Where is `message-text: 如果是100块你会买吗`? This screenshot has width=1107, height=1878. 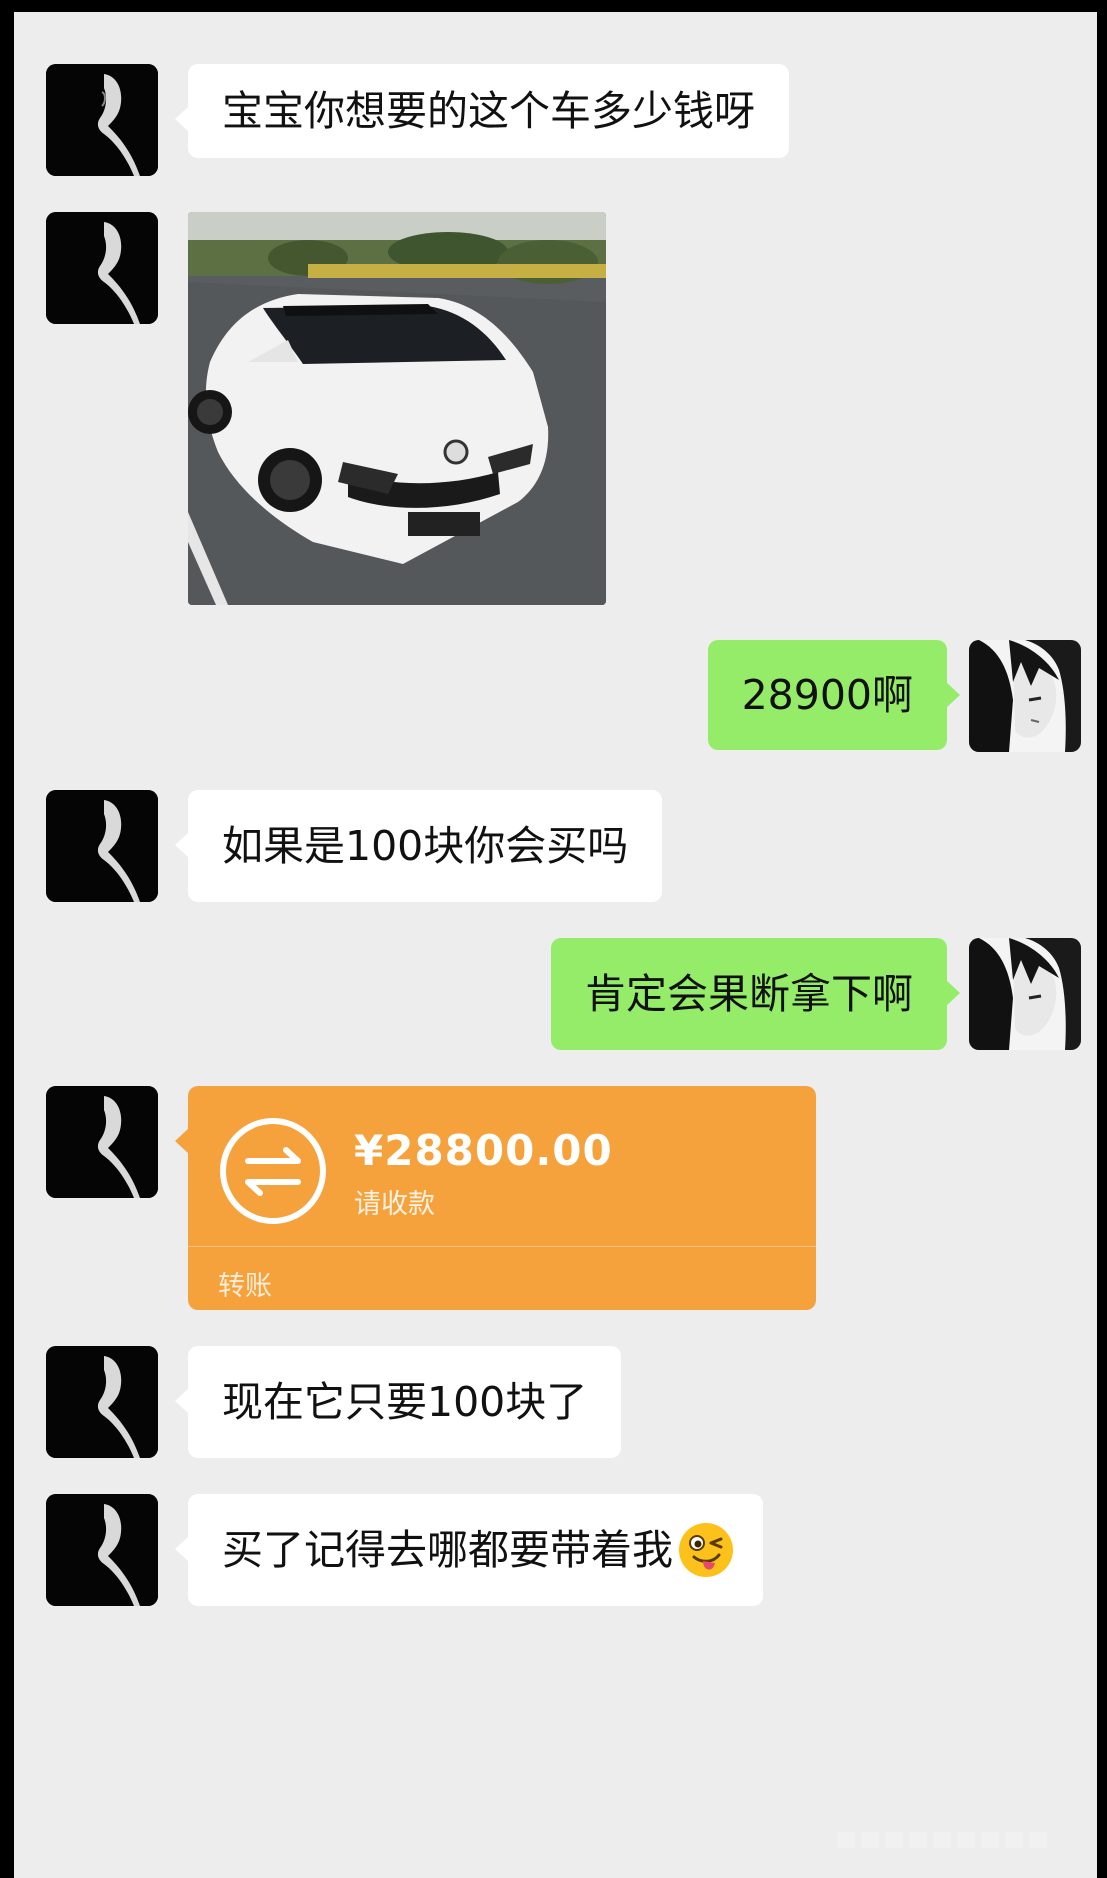 message-text: 如果是100块你会买吗 is located at coordinates (425, 845).